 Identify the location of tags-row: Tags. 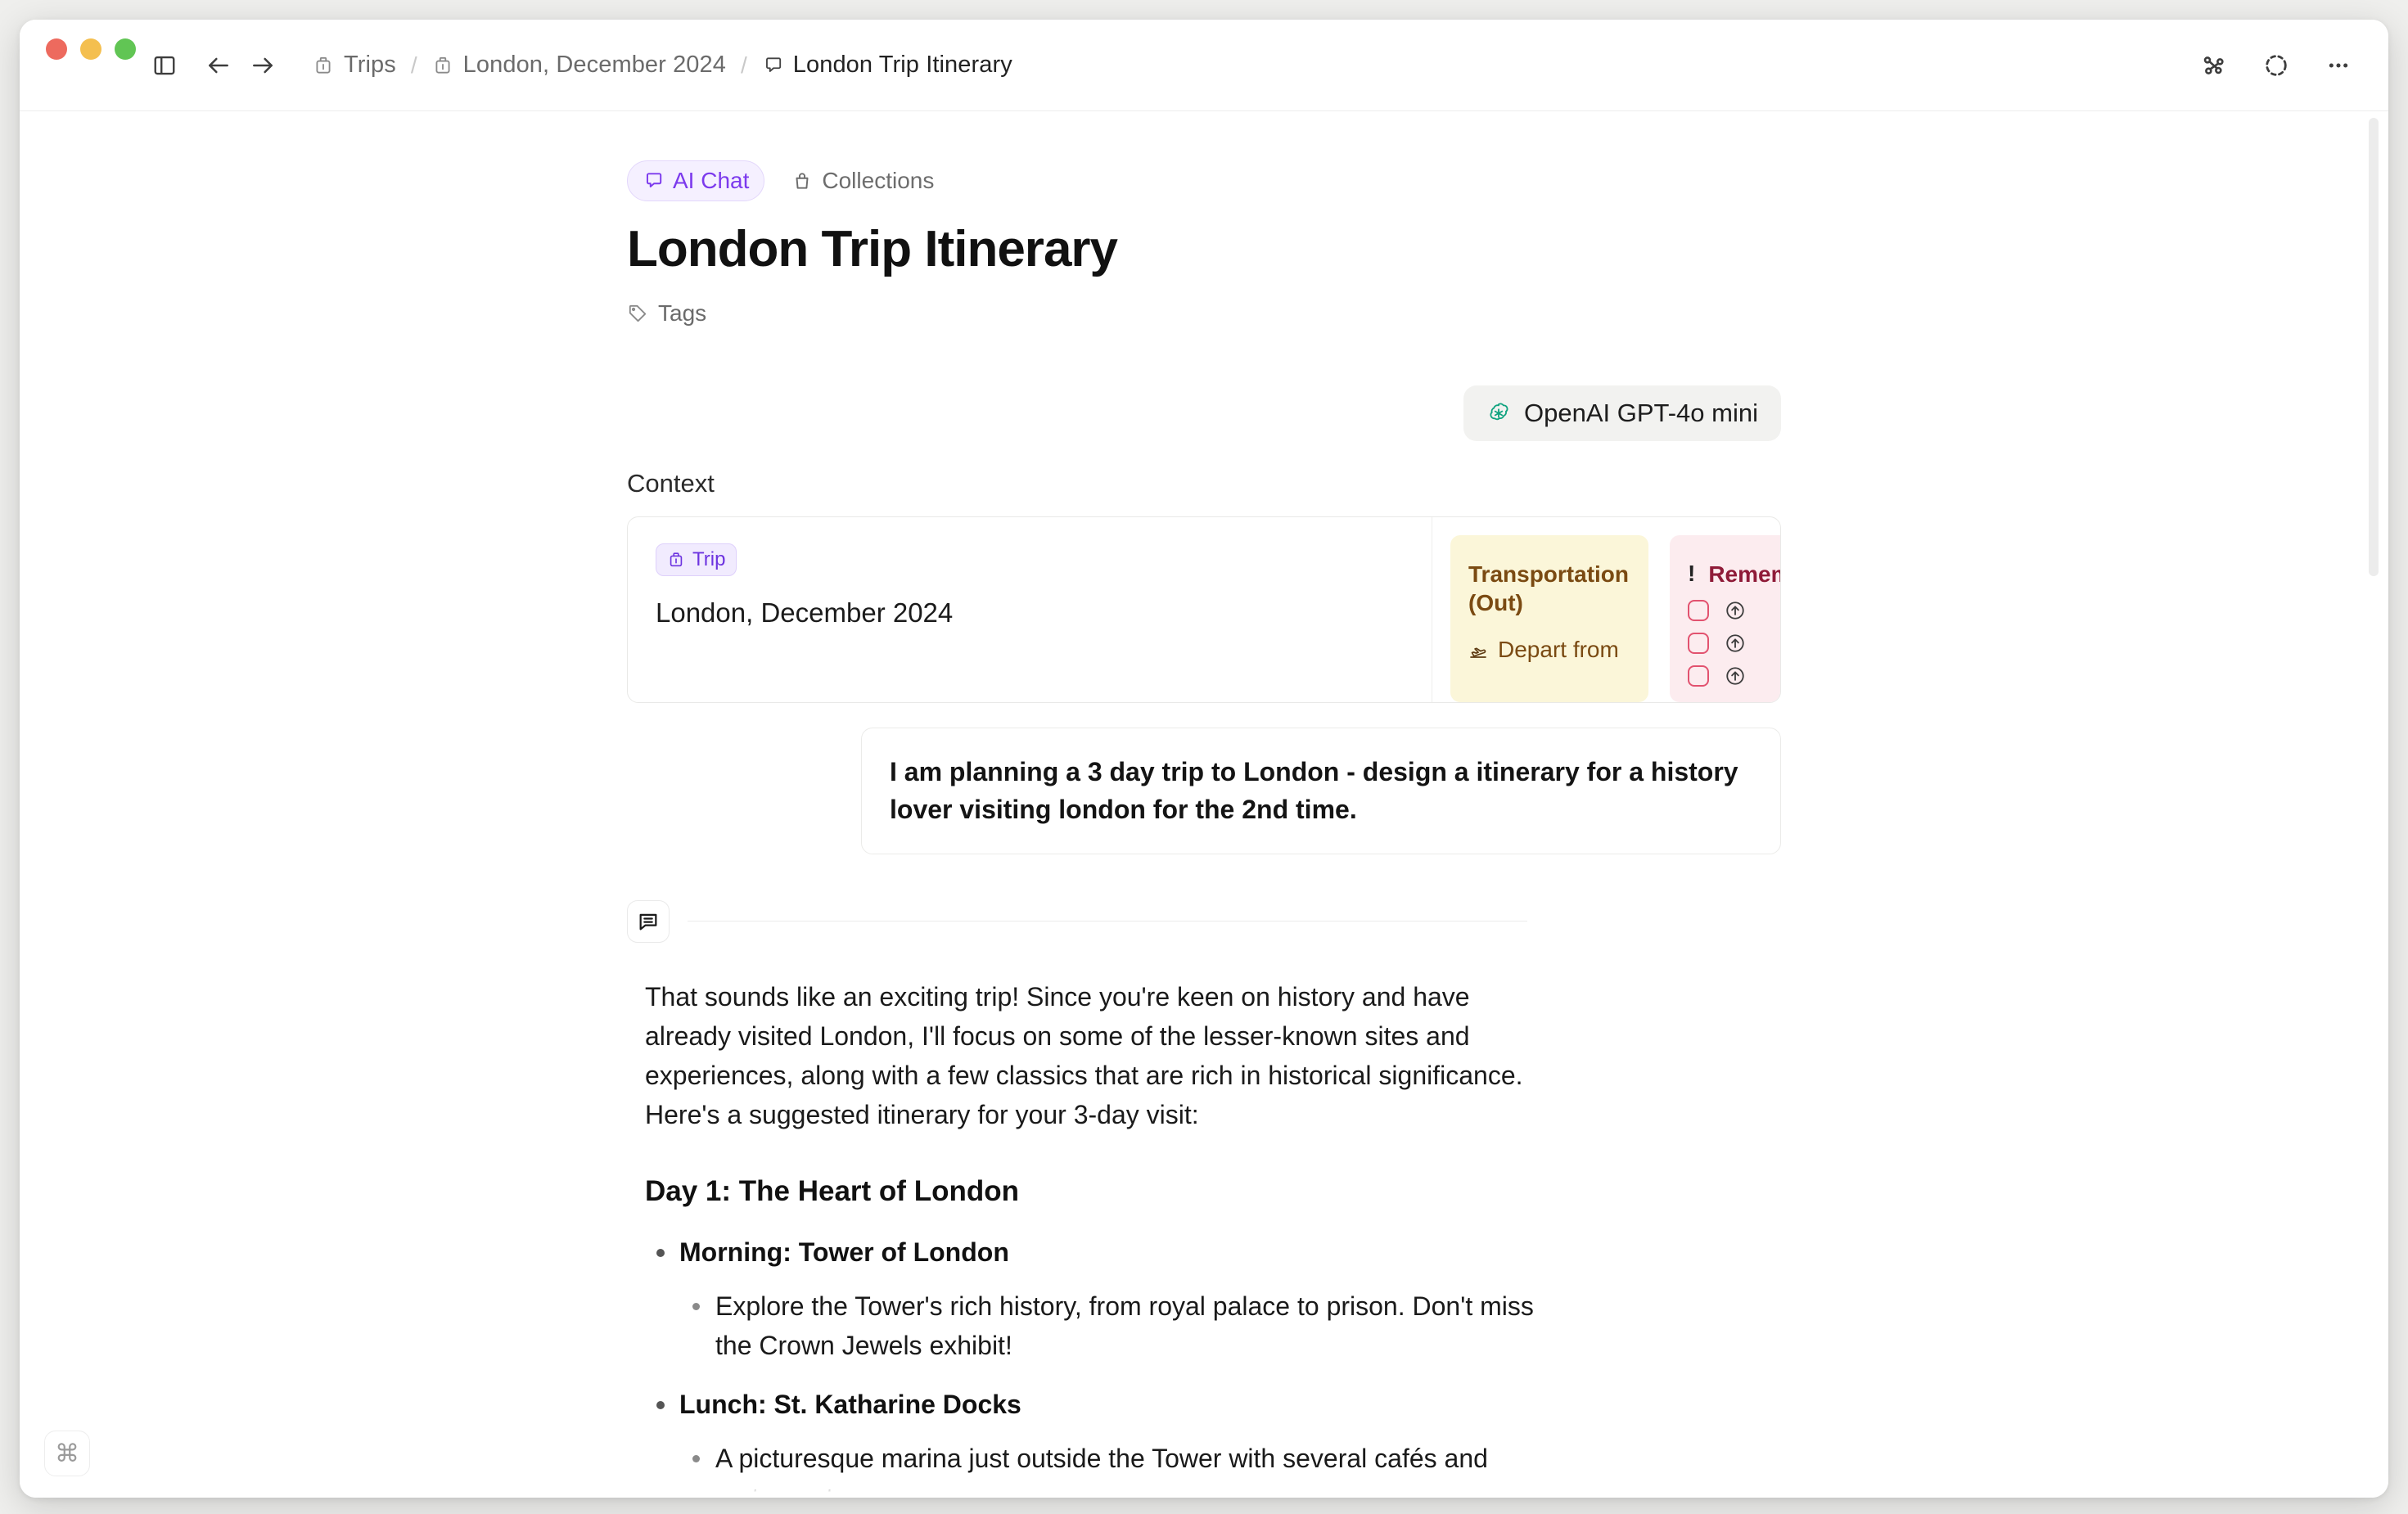
(1204, 313).